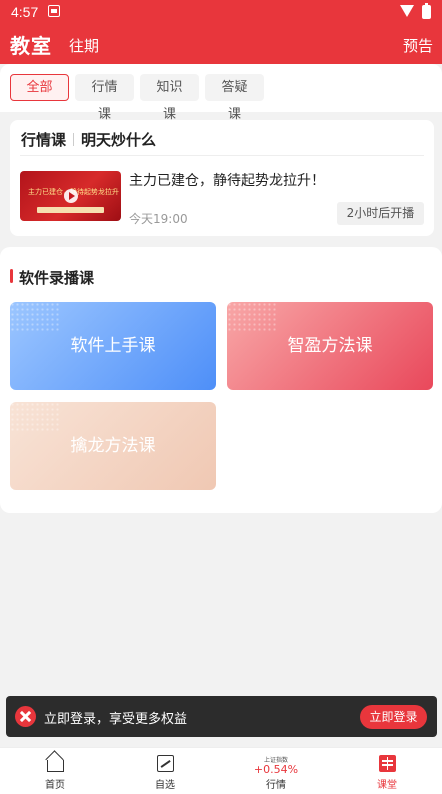 Image resolution: width=442 pixels, height=794 pixels. I want to click on tab-past: 往期, so click(84, 45).